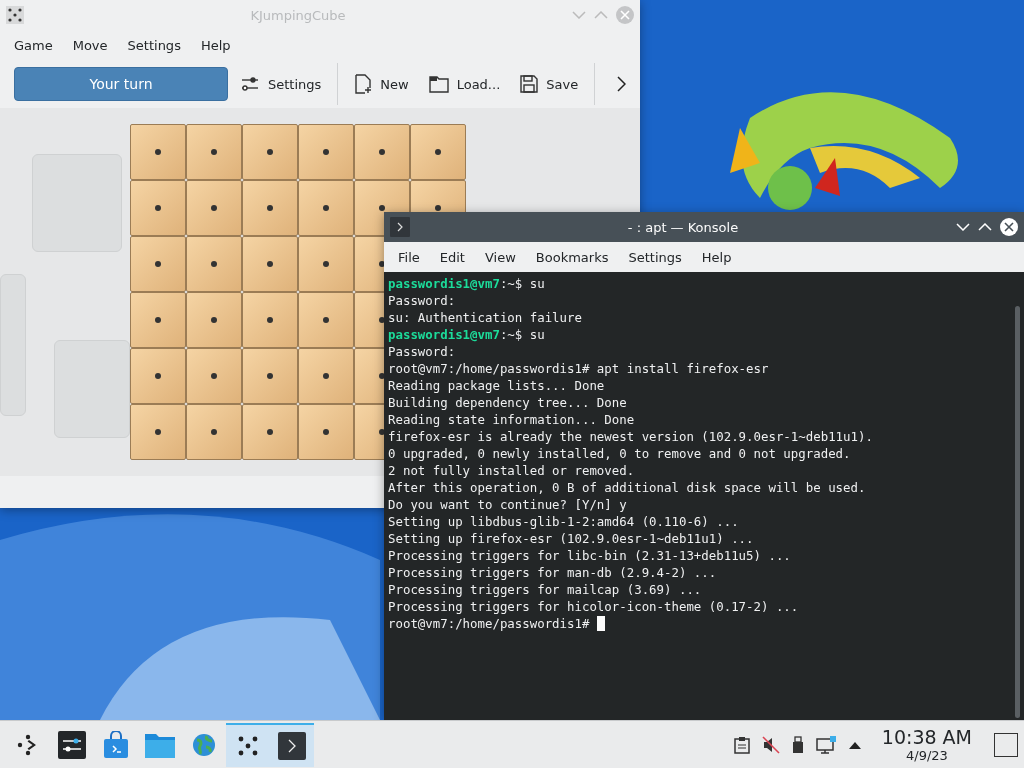  I want to click on terminal-line: root@vm7:/home/passwordis1# apt install firefox-esr, so click(579, 368).